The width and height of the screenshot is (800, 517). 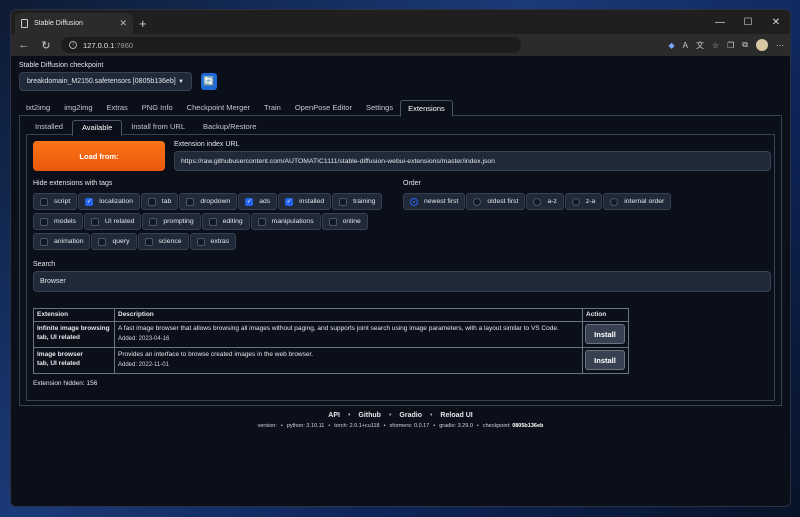 I want to click on tag-checkbox-training: training, so click(x=357, y=201).